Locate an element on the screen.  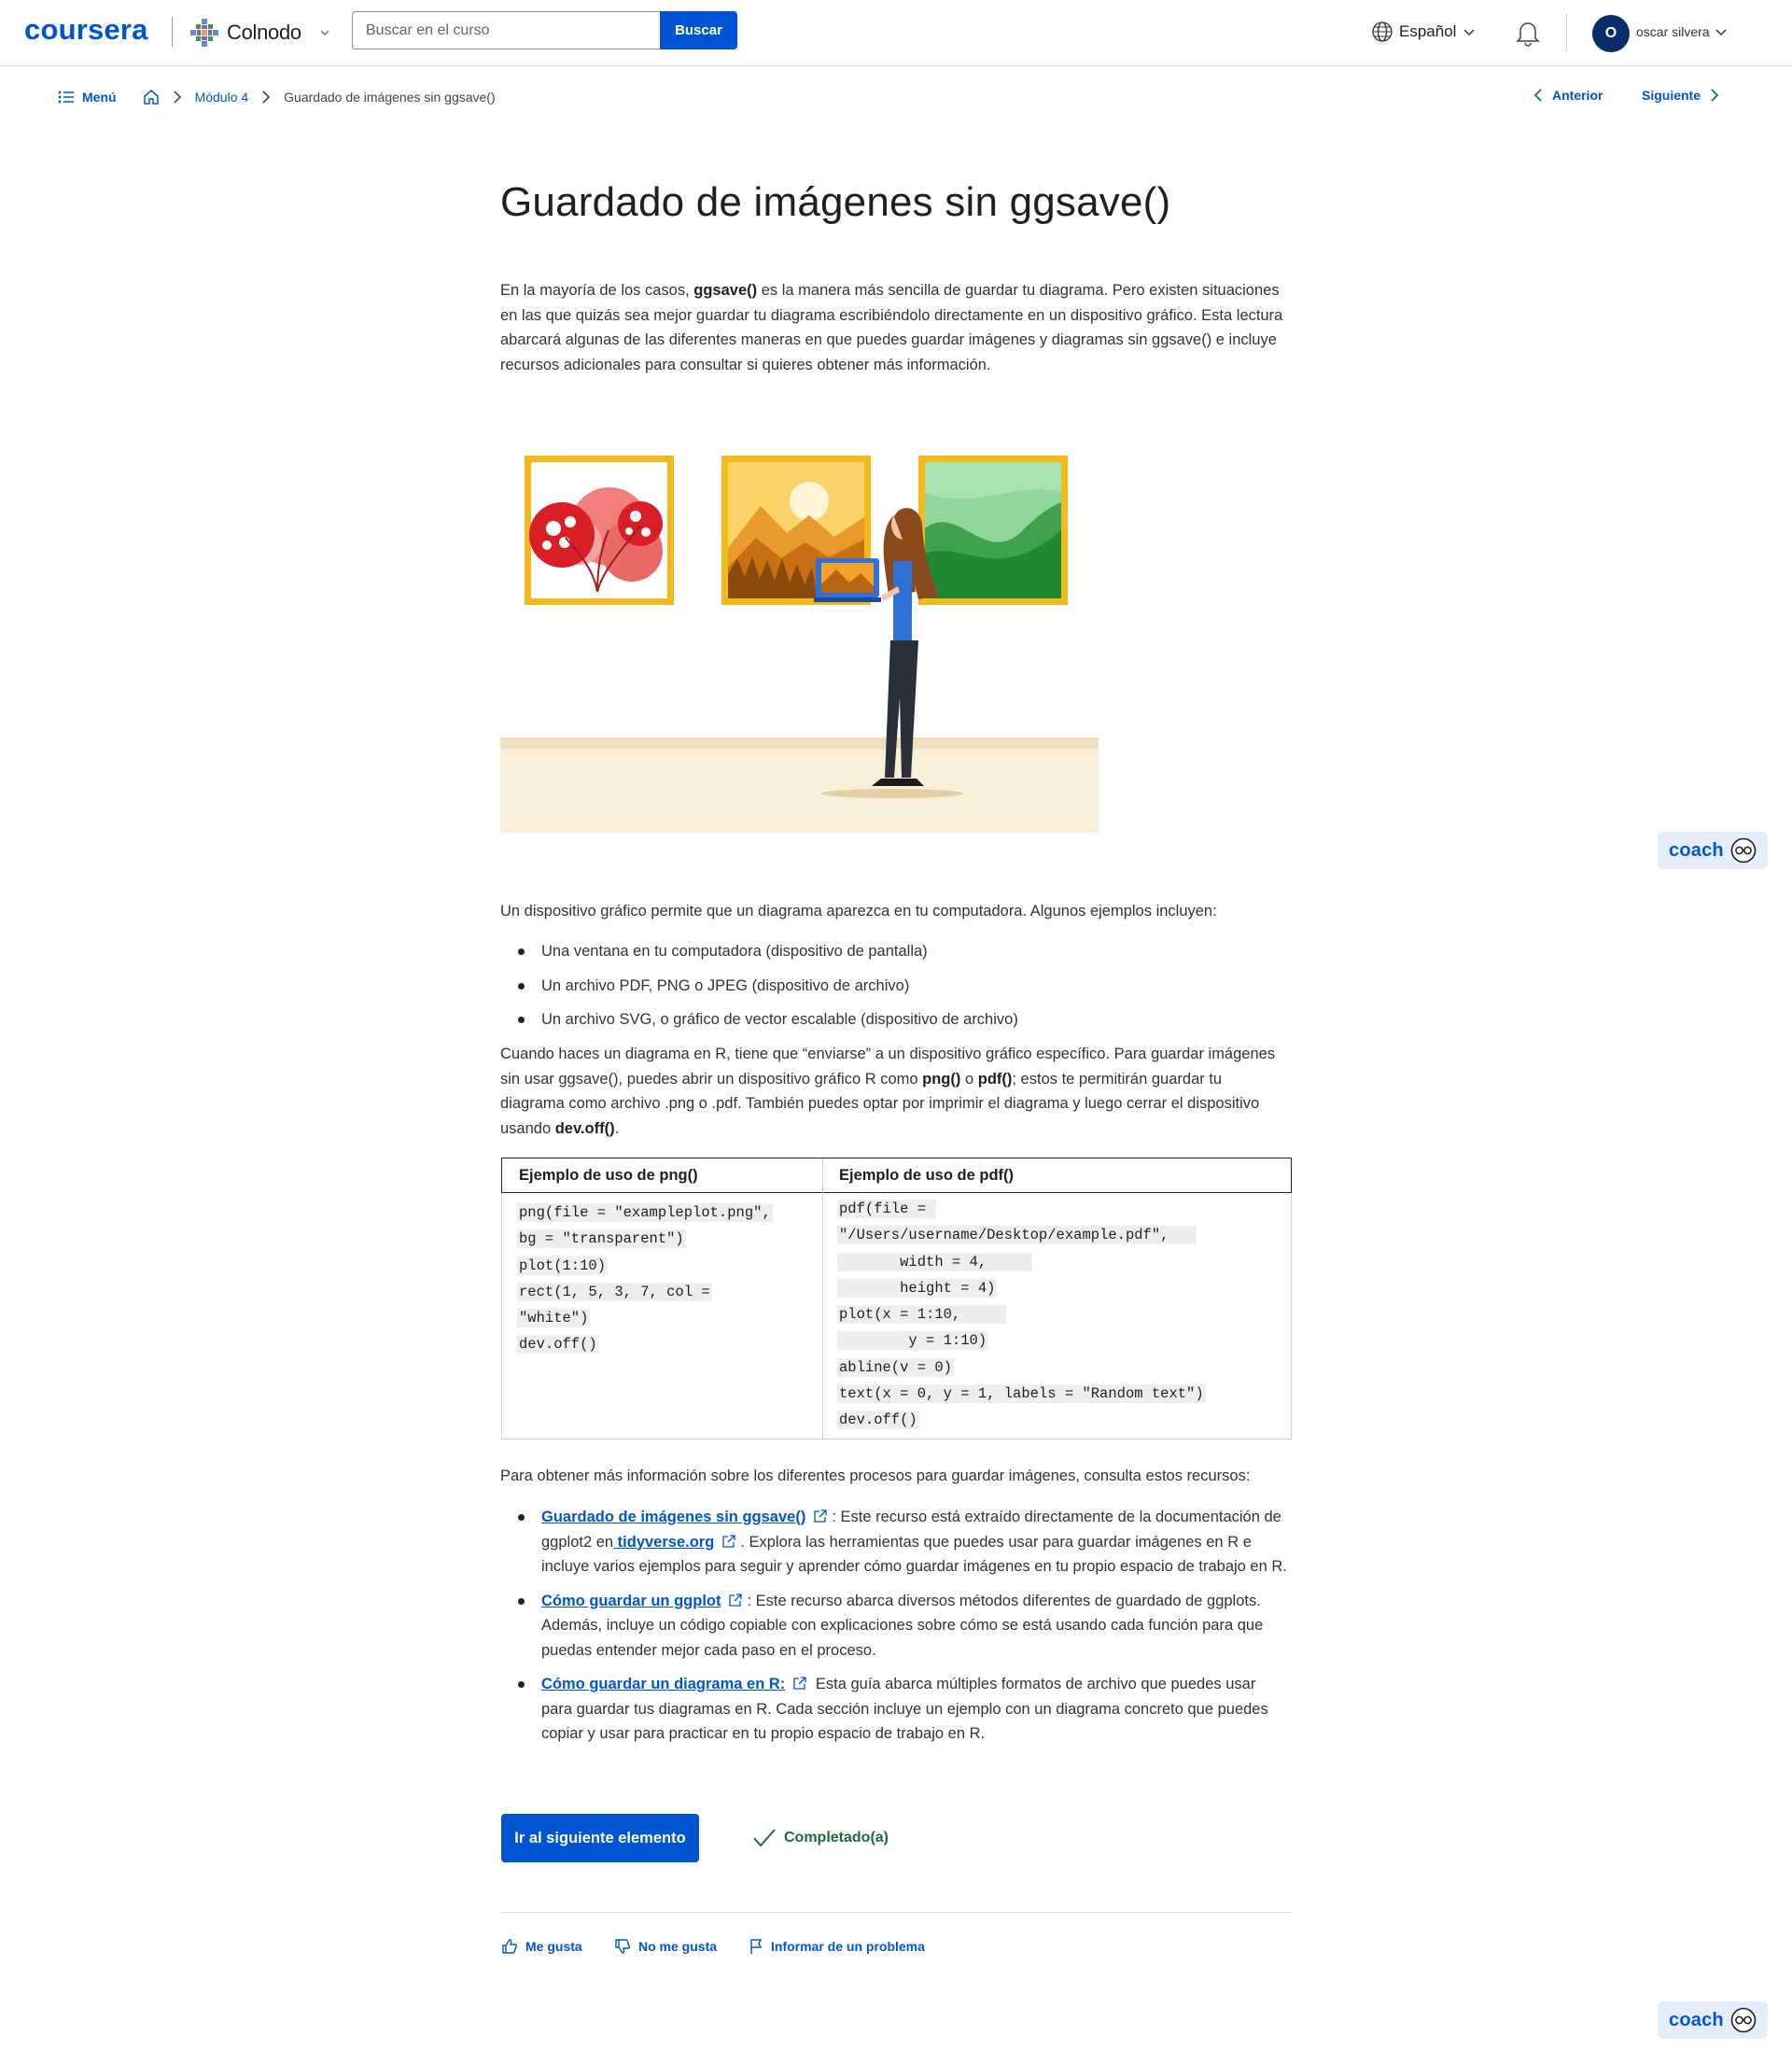
thumbs-down-icon is located at coordinates (623, 1947).